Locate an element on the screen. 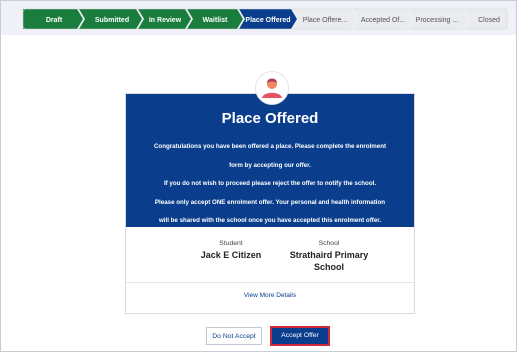 The width and height of the screenshot is (517, 352). school-column: School Strathaird Primary School is located at coordinates (329, 256).